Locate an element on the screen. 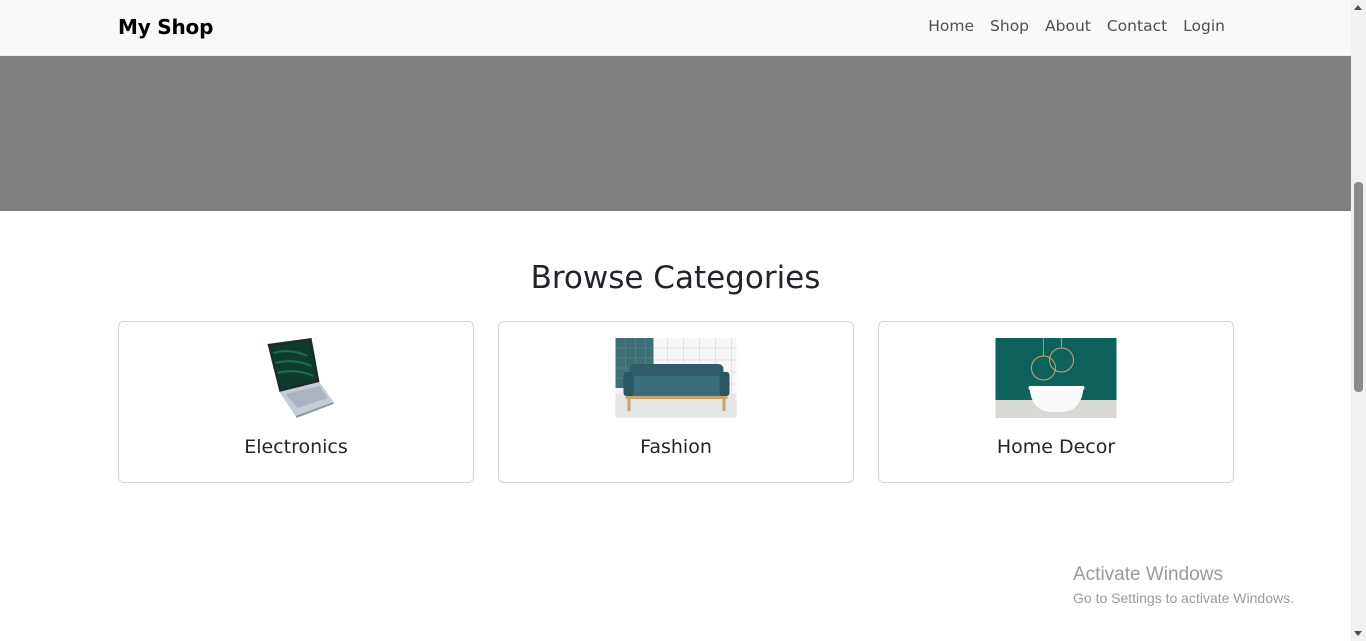 The width and height of the screenshot is (1366, 641). navbar: My Shop Home Shop About Contact Login is located at coordinates (675, 28).